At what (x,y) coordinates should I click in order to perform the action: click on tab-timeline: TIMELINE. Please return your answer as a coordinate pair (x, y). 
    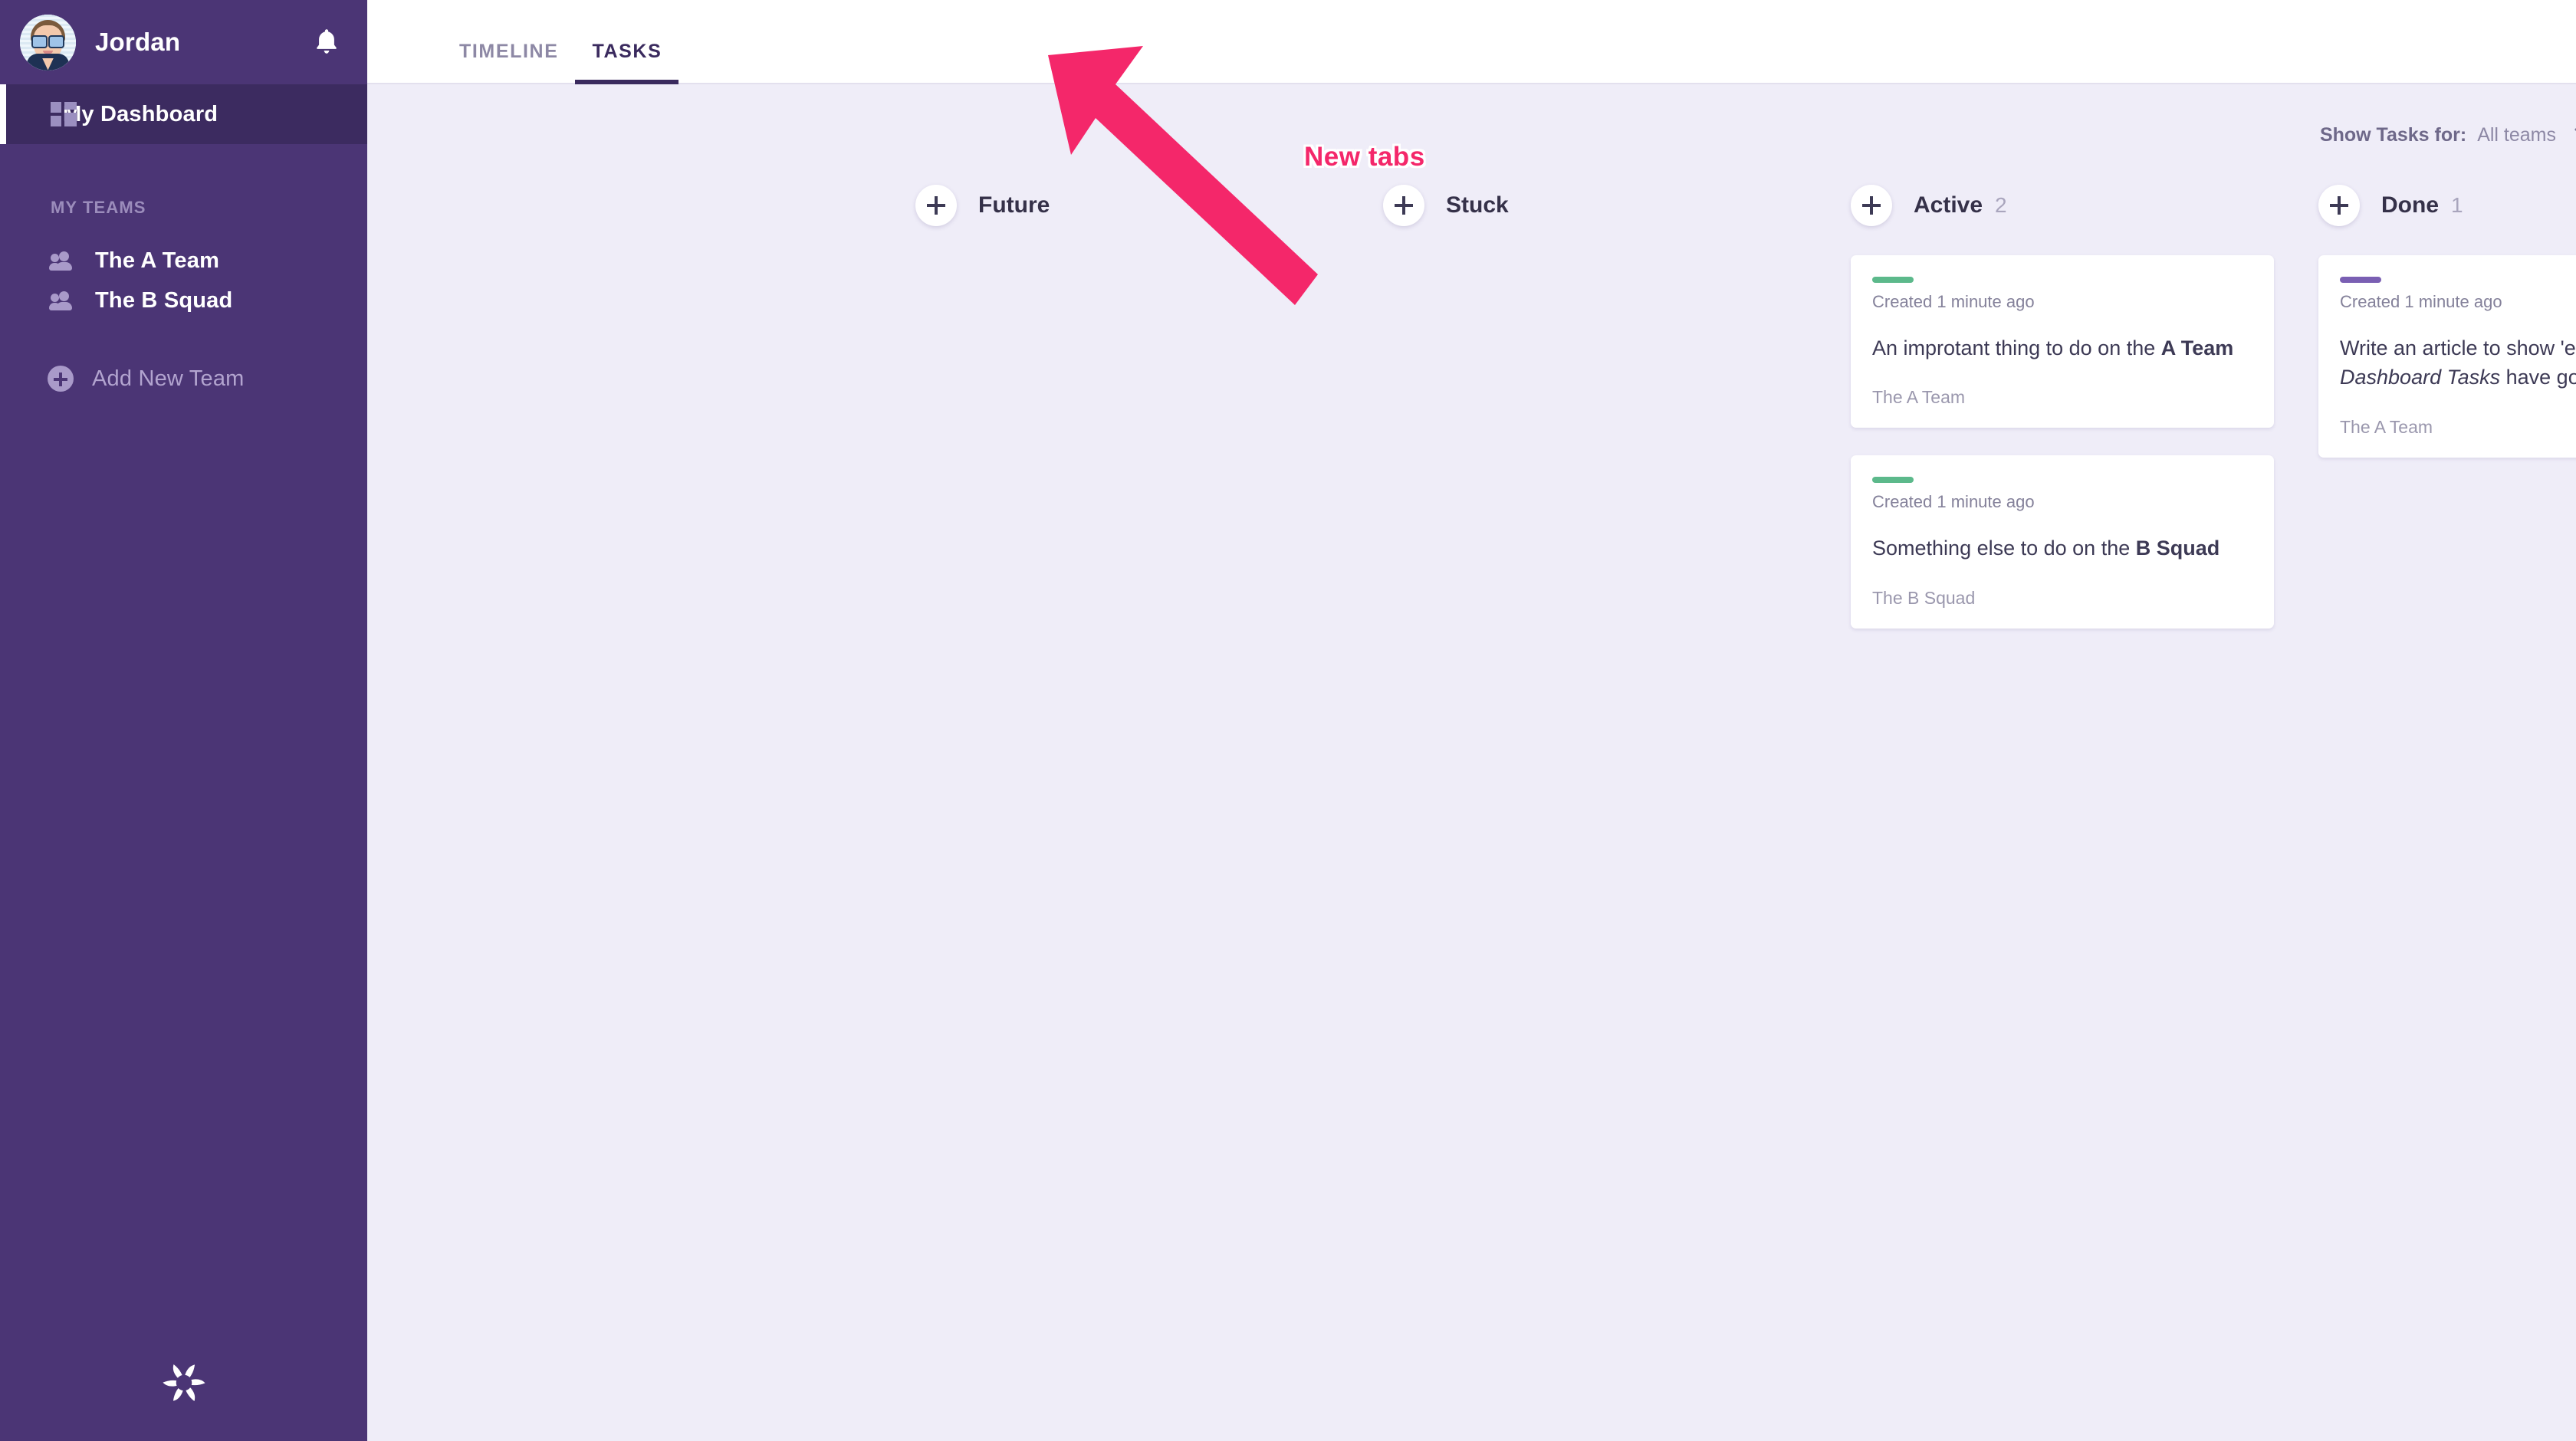
    Looking at the image, I should click on (508, 62).